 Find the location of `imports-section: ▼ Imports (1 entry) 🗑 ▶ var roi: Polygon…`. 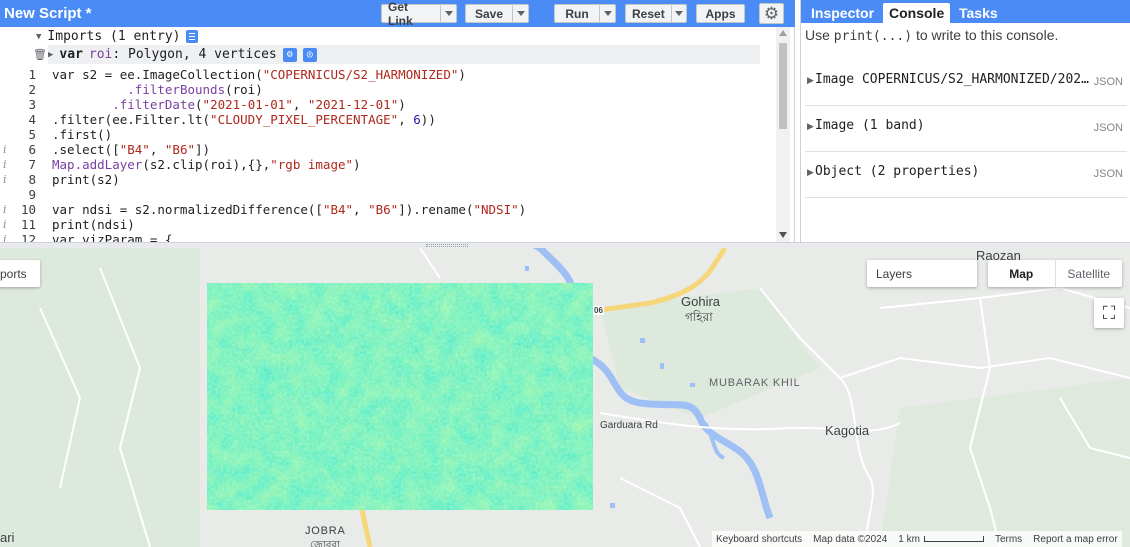

imports-section: ▼ Imports (1 entry) 🗑 ▶ var roi: Polygon… is located at coordinates (387, 46).